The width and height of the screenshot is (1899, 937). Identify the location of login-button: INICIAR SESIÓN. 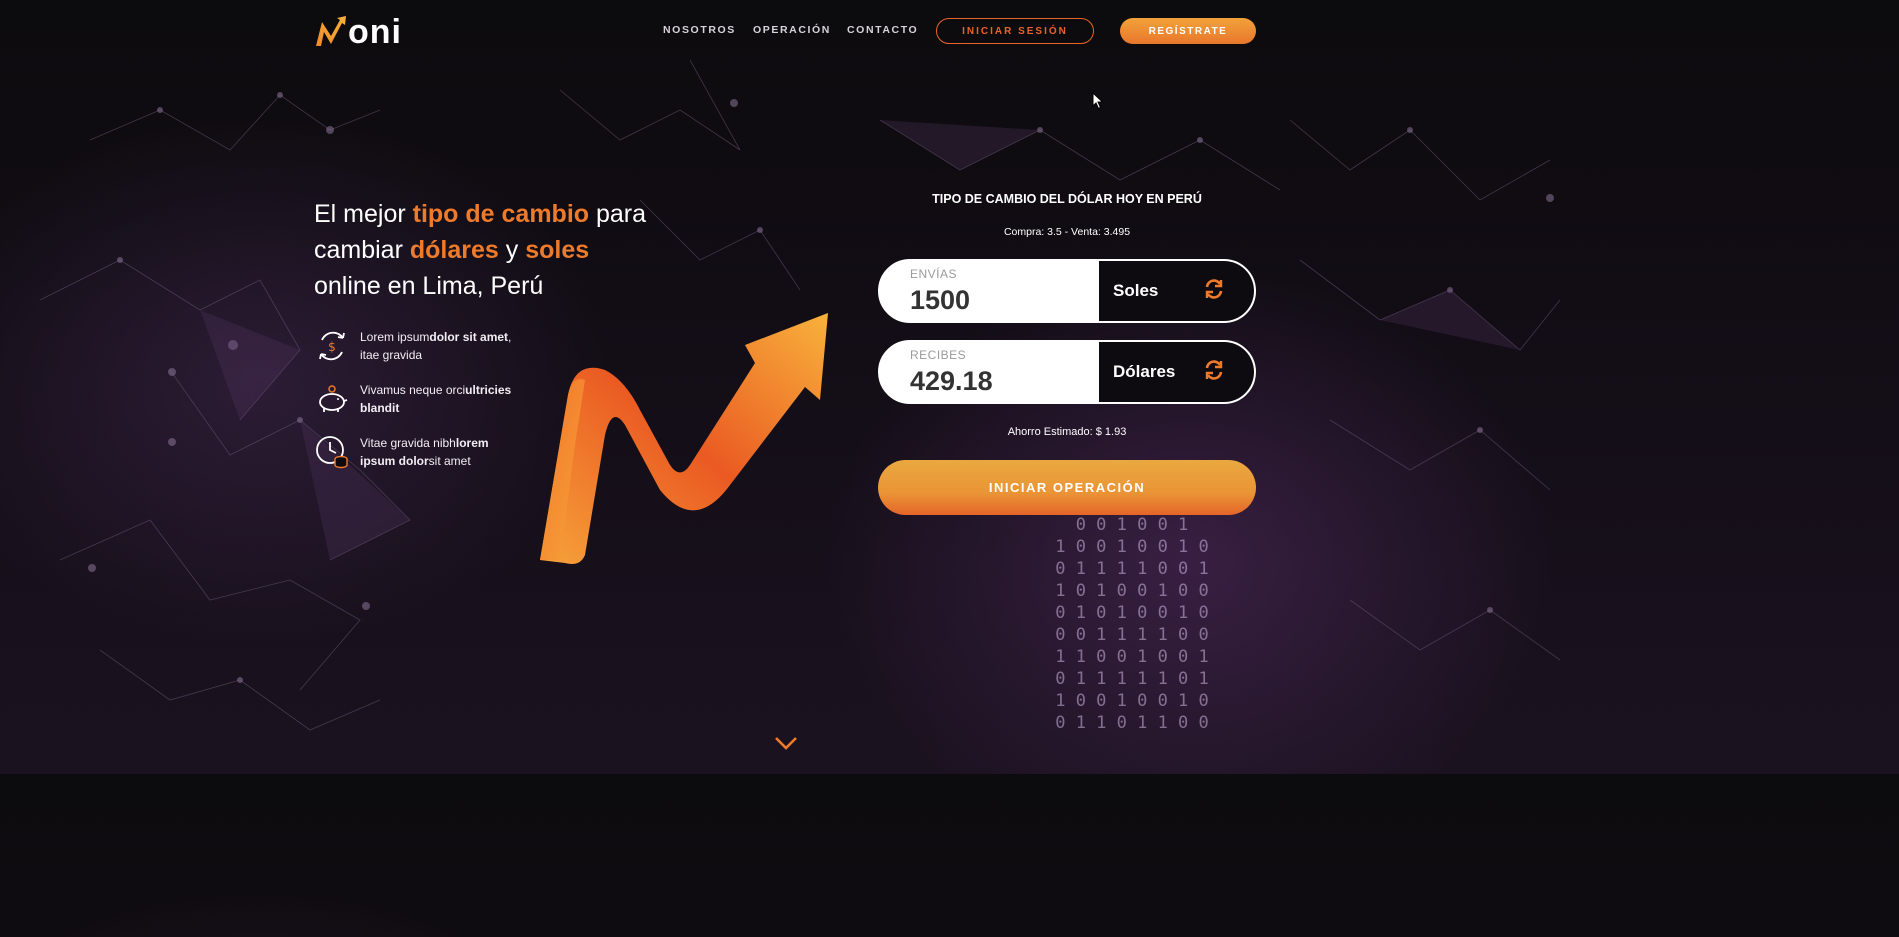
(1015, 31).